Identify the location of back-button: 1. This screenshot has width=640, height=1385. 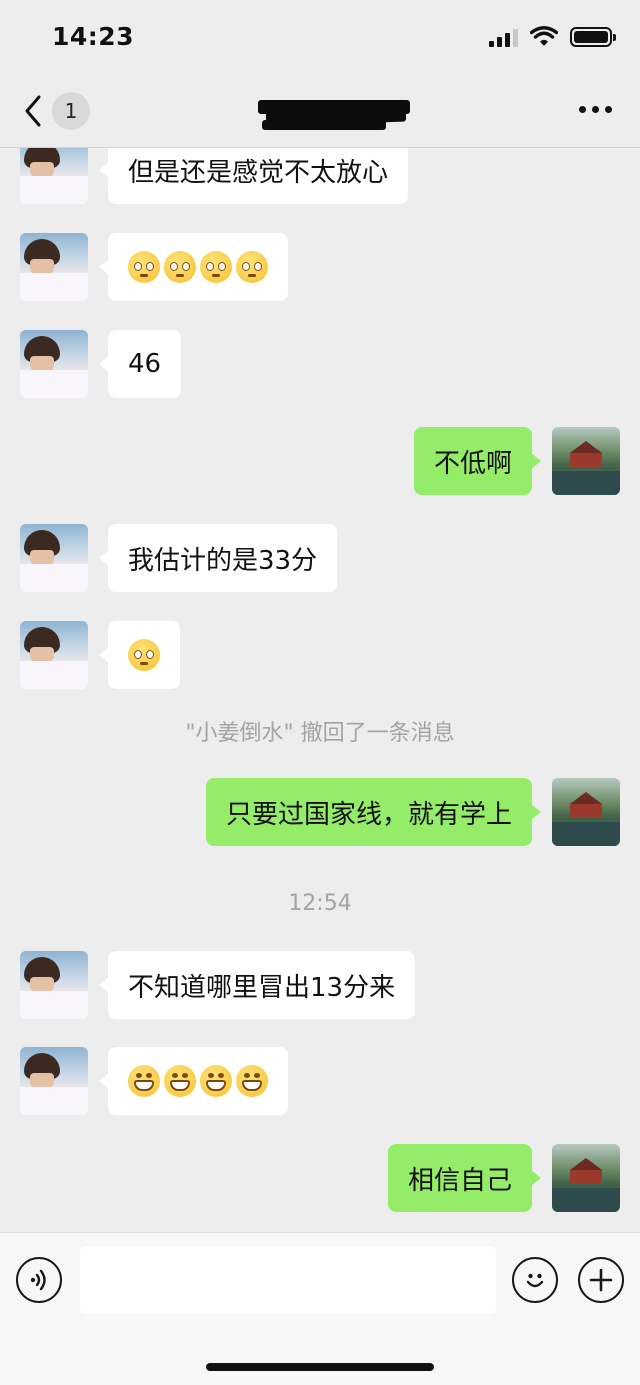
(56, 111).